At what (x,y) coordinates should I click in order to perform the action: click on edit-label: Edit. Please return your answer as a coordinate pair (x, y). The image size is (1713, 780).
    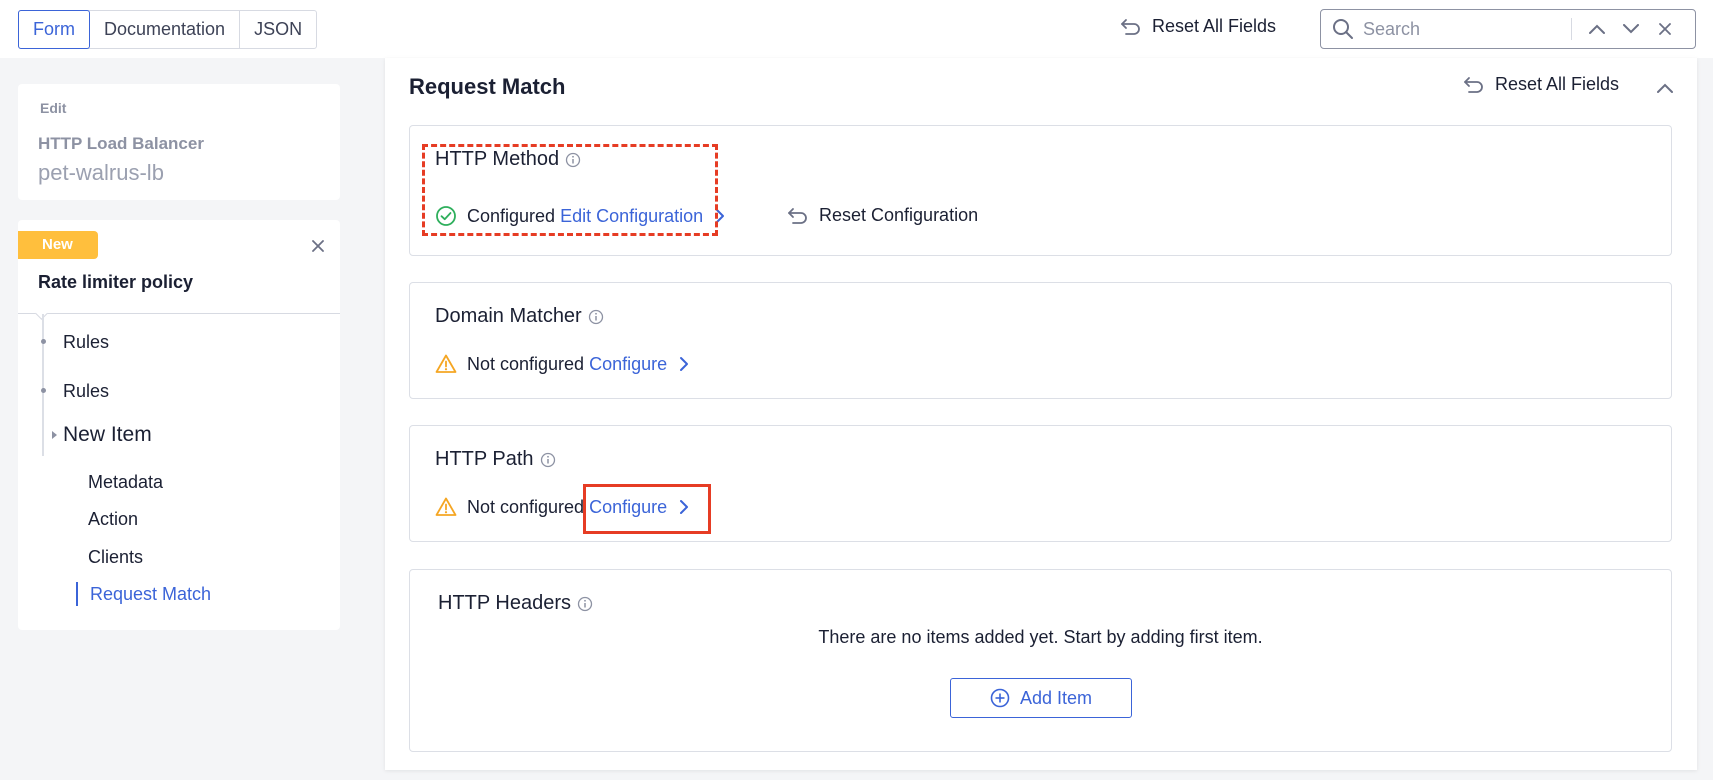
    Looking at the image, I should click on (53, 108).